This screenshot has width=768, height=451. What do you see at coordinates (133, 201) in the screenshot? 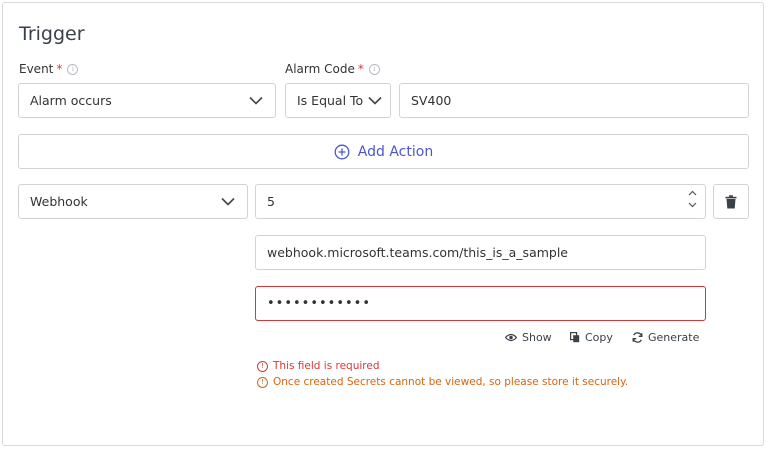
I see `action-type-select: Webhook` at bounding box center [133, 201].